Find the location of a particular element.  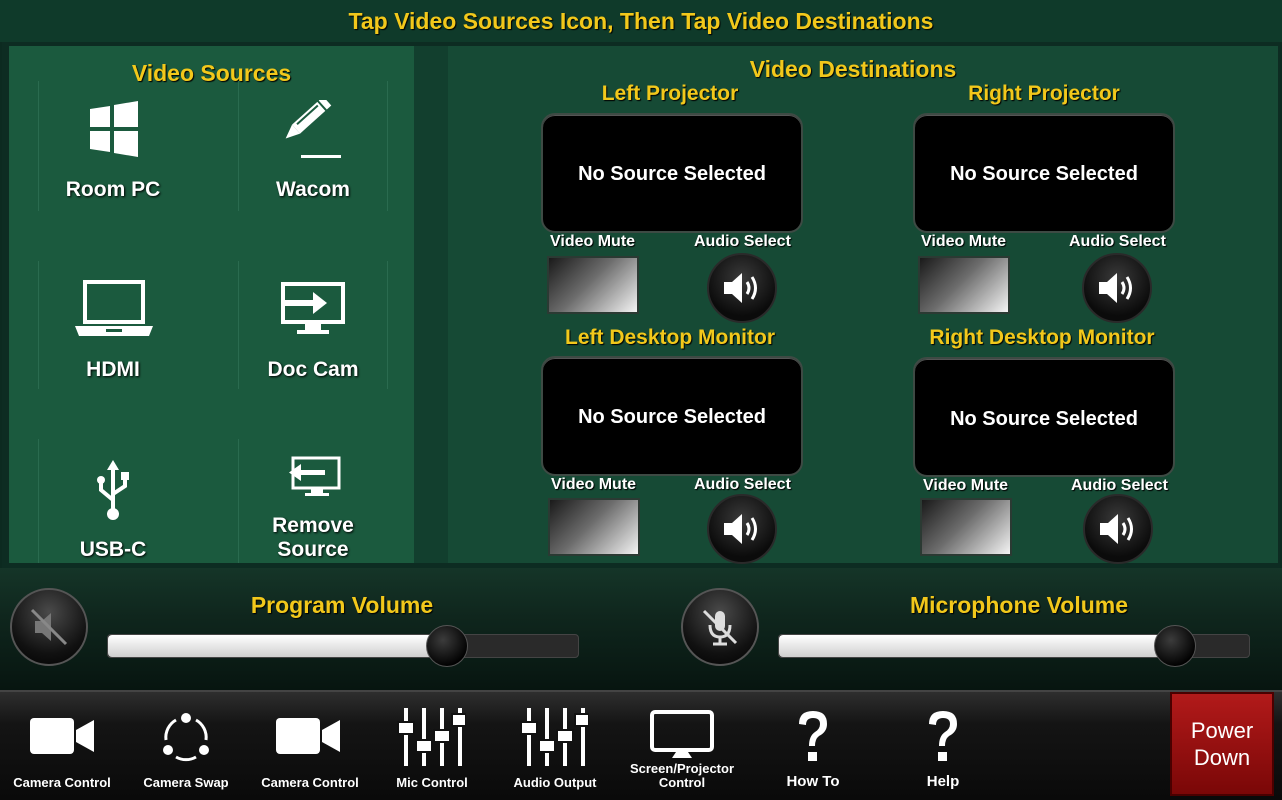

panel-divider is located at coordinates (431, 304).